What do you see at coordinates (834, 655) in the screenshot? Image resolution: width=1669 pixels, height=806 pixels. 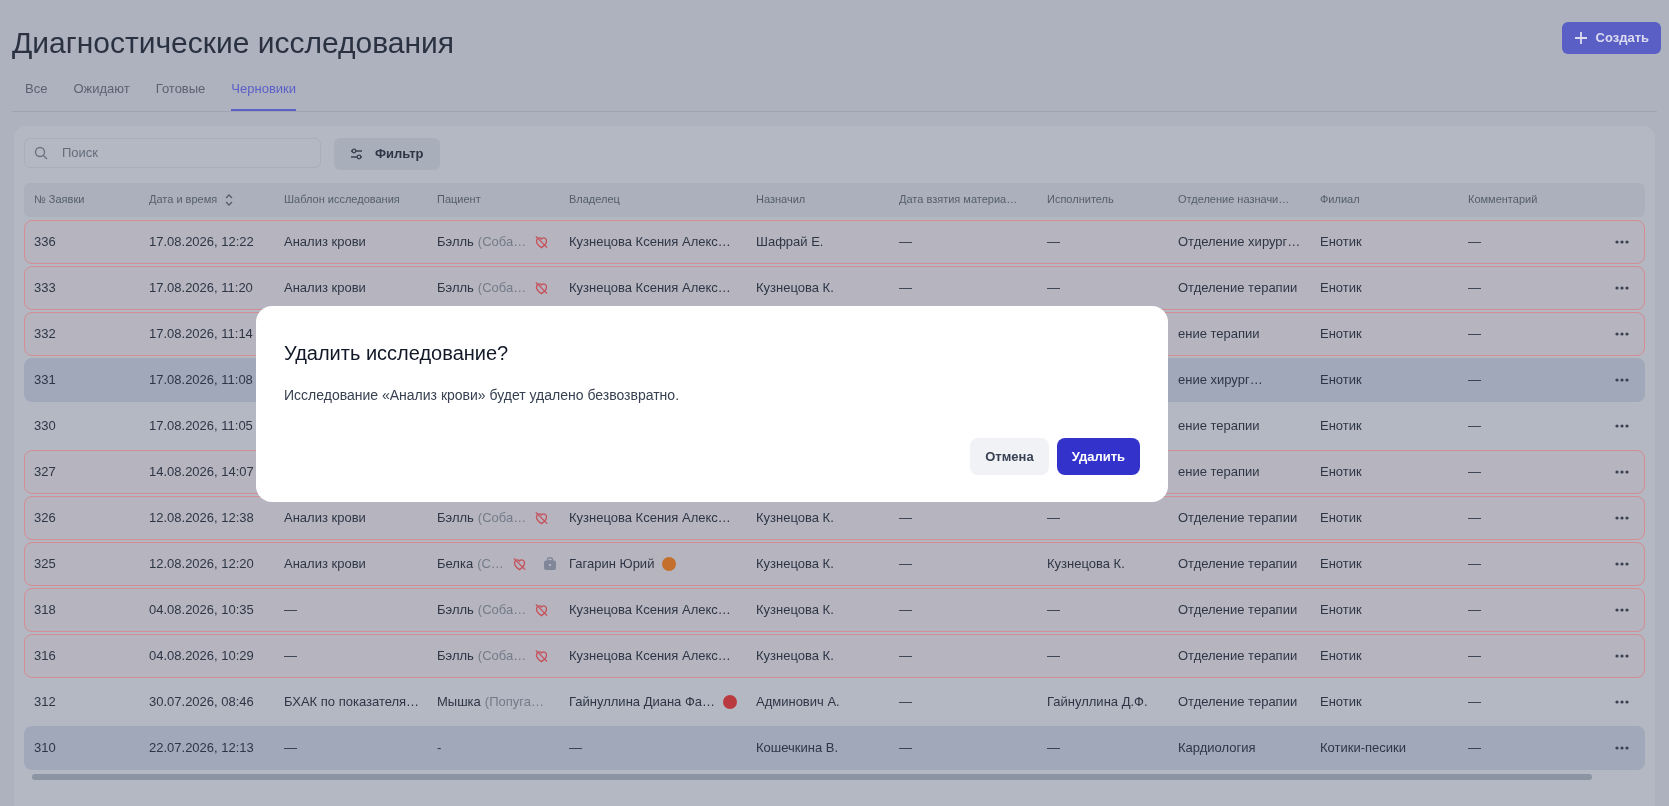 I see `table-row: 316 04.08.2026, 10:29 — Бэлль (Соба… Кузнецова Ксения Алекс… Кузнецова К. — — Отделение терапии Енотик —` at bounding box center [834, 655].